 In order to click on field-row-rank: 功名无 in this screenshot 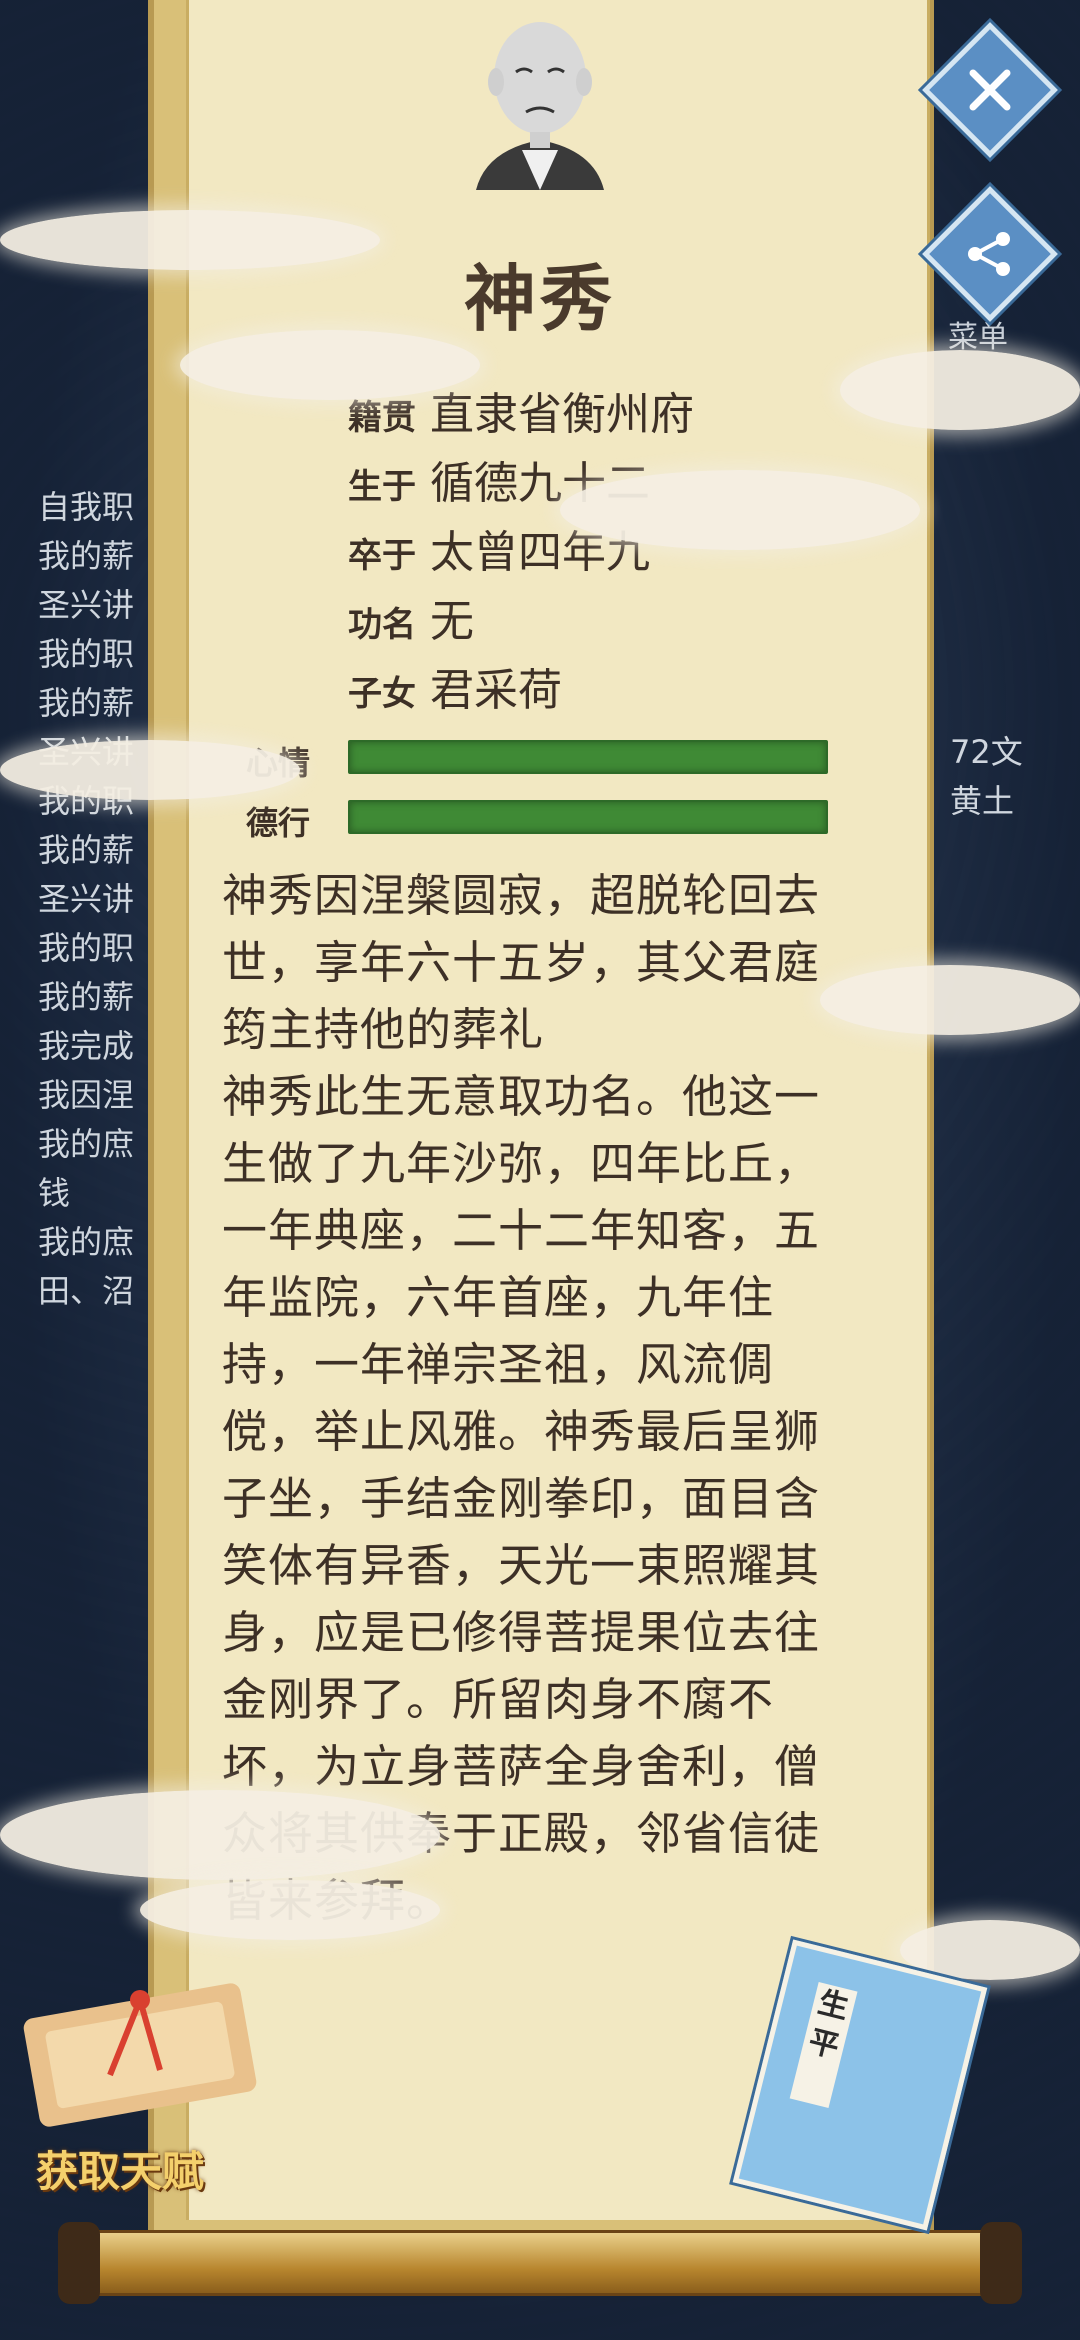, I will do `click(411, 617)`.